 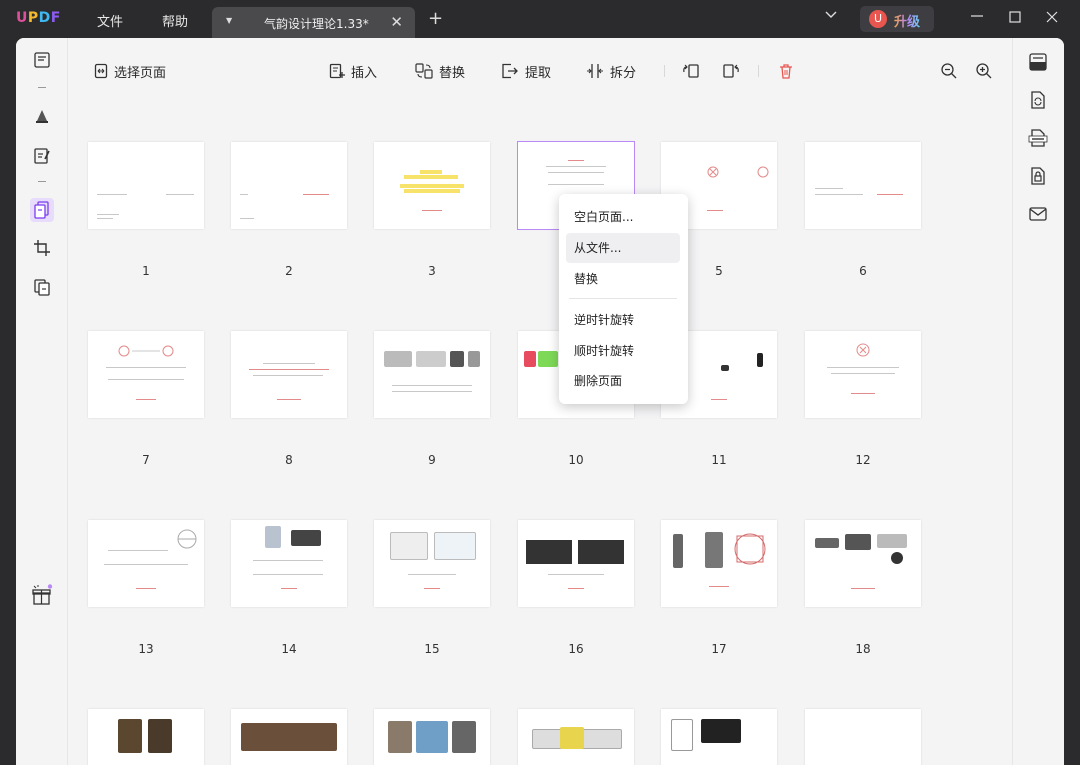 What do you see at coordinates (623, 381) in the screenshot?
I see `menu-delete-page: 删除页面` at bounding box center [623, 381].